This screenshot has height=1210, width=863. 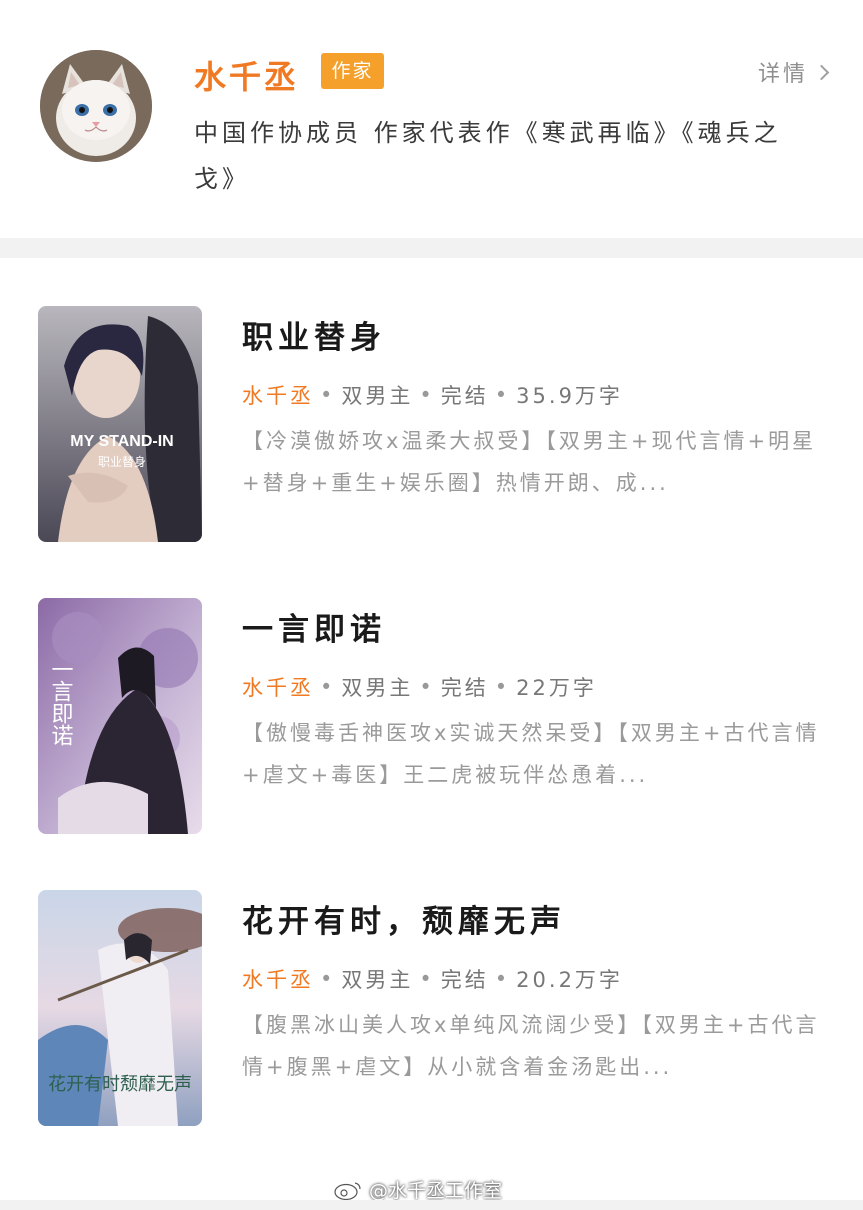 I want to click on book-meta: 水千丞 • 双男主 • 完结 • 20.2万字, so click(x=432, y=979).